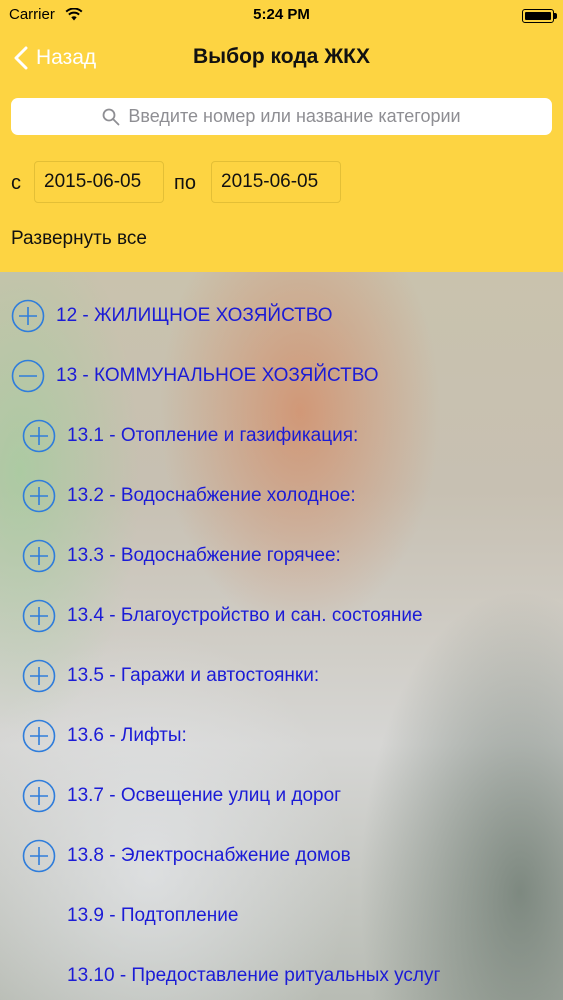 This screenshot has height=1000, width=563. I want to click on date-to-field: 2015-06-05, so click(276, 182).